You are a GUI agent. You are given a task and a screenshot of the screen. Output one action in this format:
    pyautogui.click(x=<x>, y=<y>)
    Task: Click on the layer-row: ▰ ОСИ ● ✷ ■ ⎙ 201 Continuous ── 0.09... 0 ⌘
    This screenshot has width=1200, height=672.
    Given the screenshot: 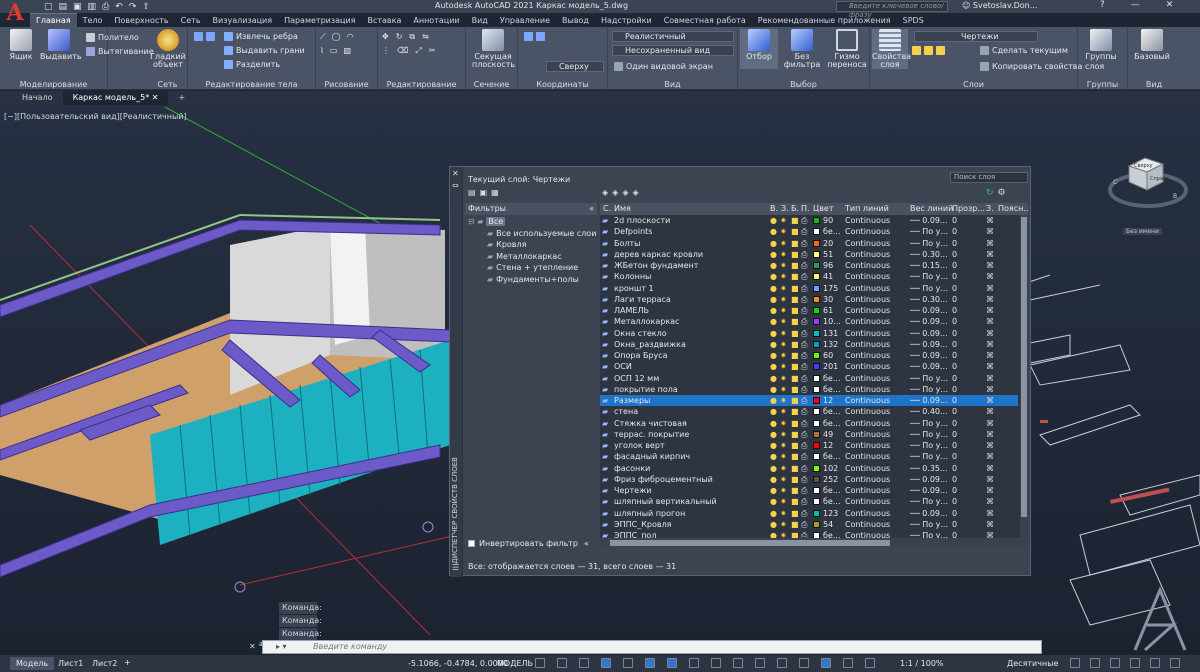 What is the action you would take?
    pyautogui.click(x=809, y=366)
    